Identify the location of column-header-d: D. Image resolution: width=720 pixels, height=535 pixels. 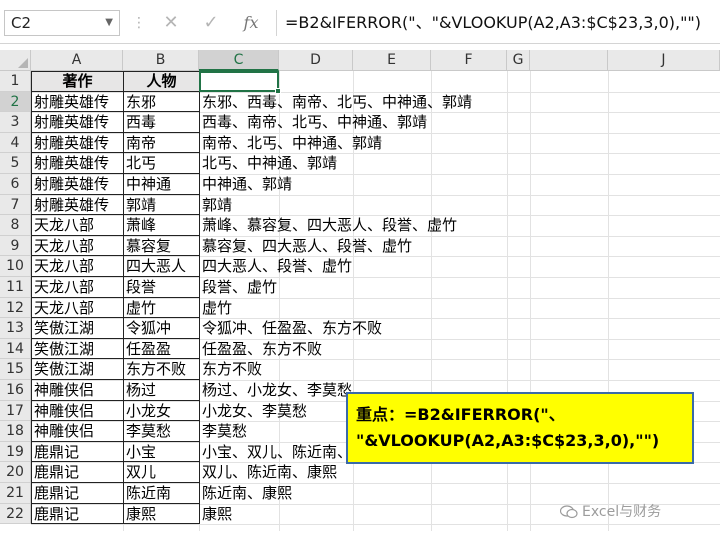
(316, 60).